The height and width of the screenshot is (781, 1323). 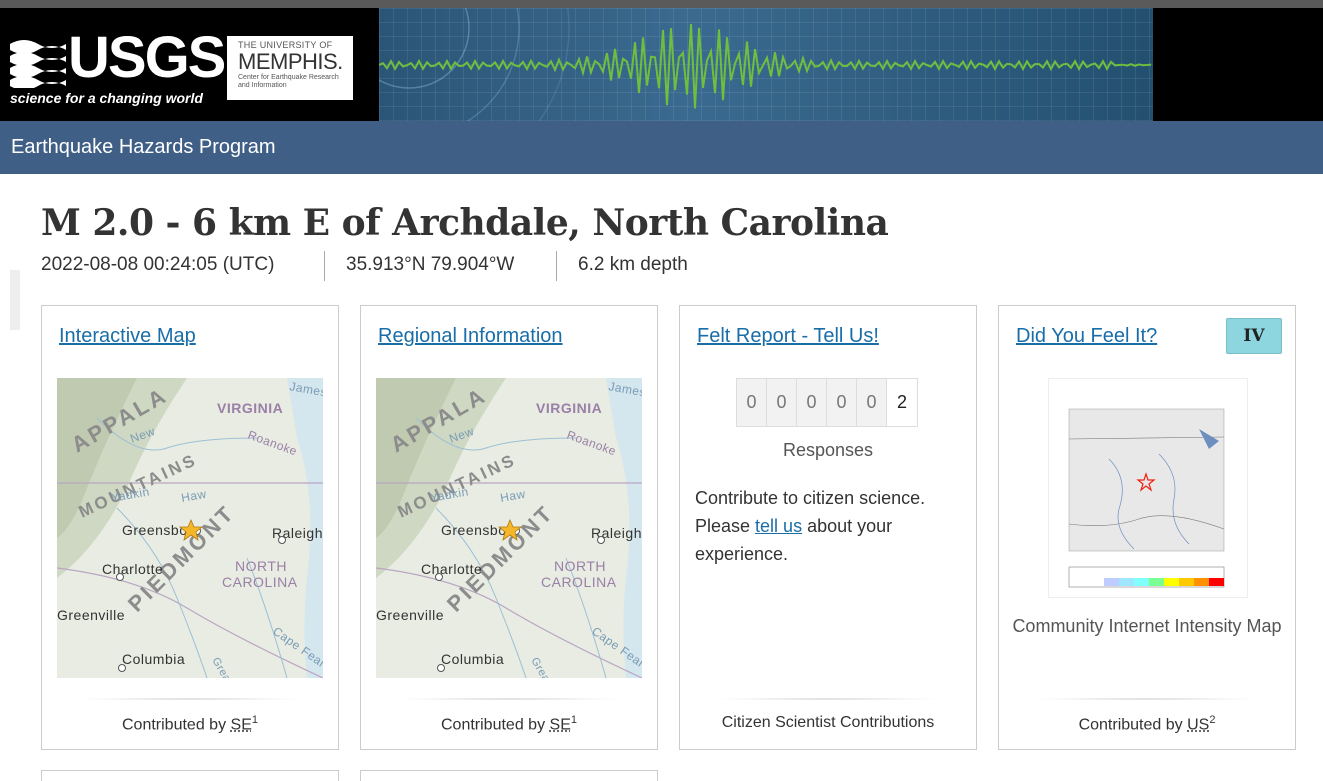 I want to click on dyfi-intensity-map, so click(x=1148, y=488).